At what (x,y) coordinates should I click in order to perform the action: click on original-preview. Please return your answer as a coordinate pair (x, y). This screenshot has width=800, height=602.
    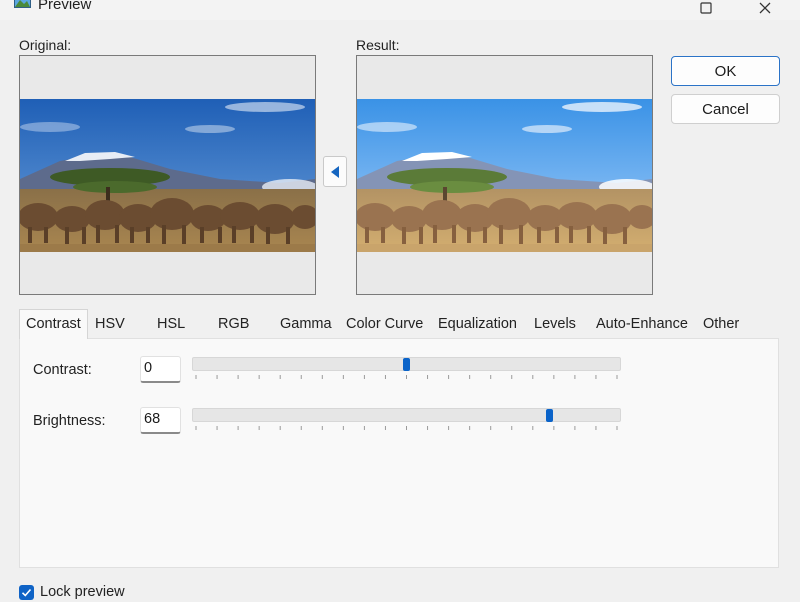
    Looking at the image, I should click on (167, 175).